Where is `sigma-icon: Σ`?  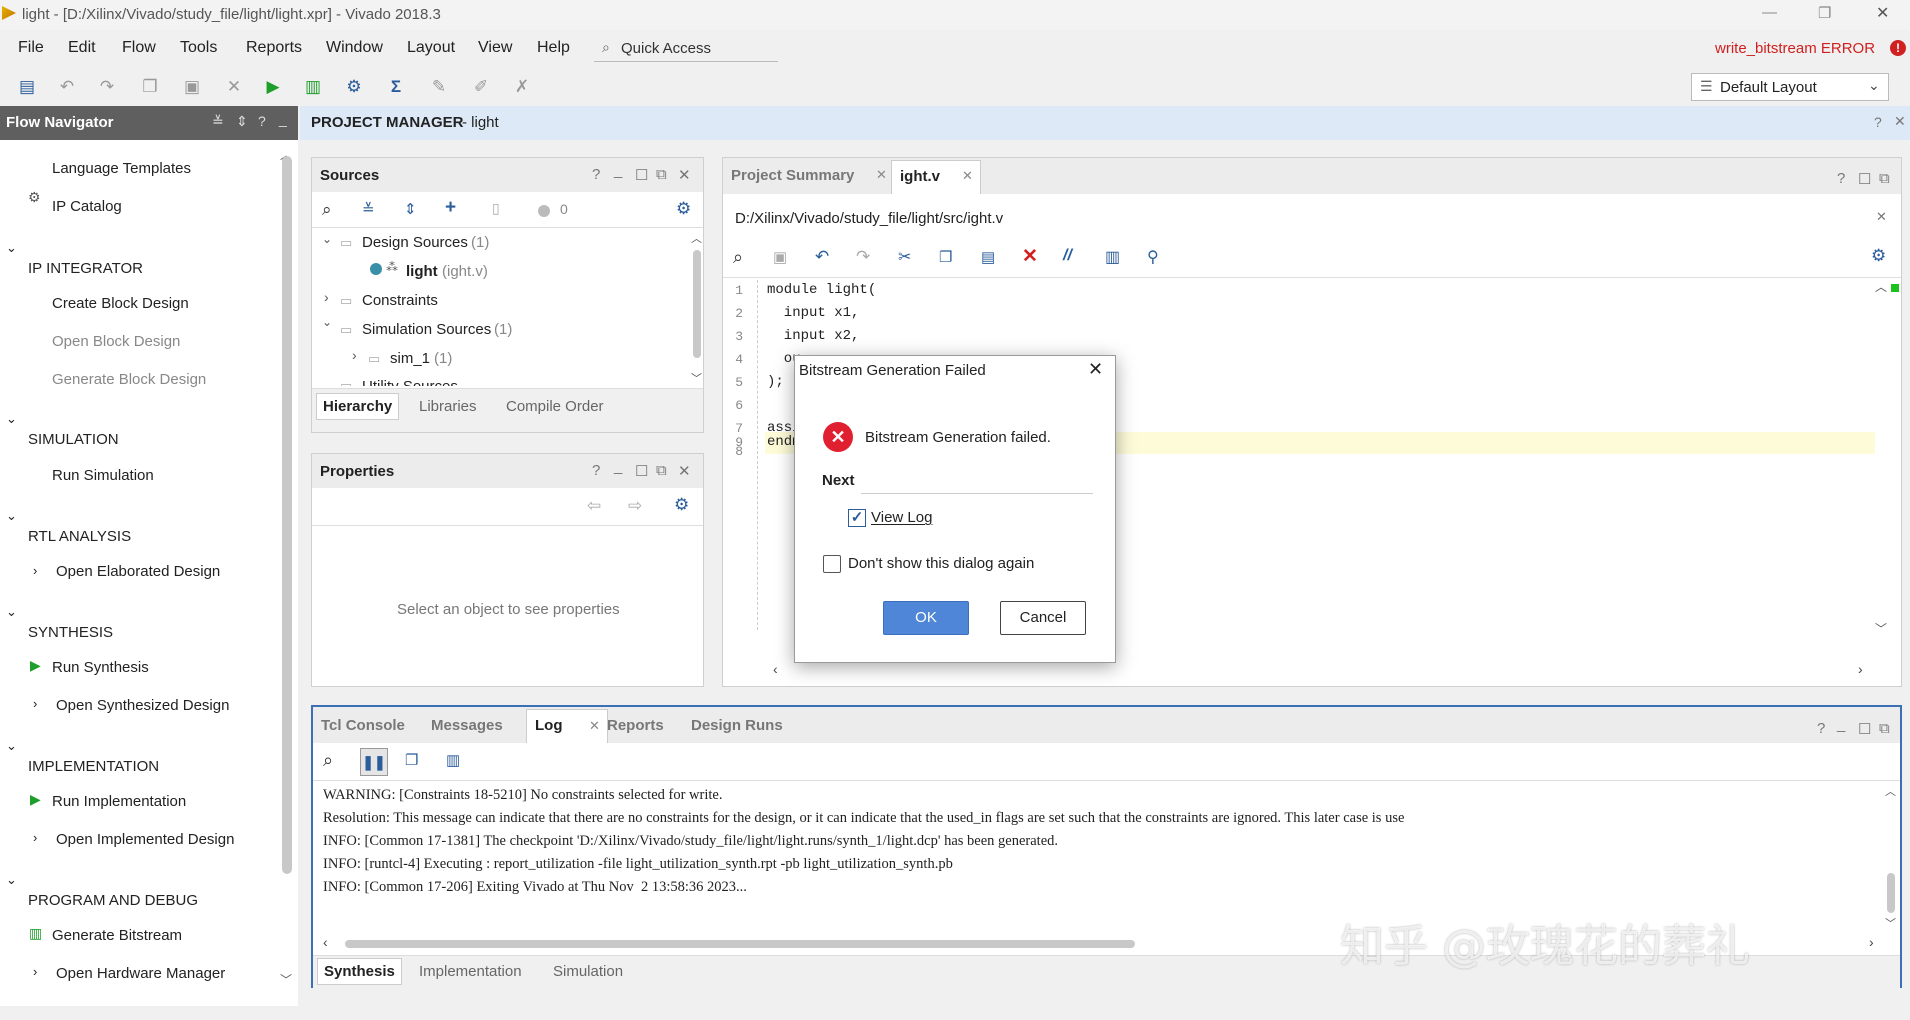 sigma-icon: Σ is located at coordinates (396, 87).